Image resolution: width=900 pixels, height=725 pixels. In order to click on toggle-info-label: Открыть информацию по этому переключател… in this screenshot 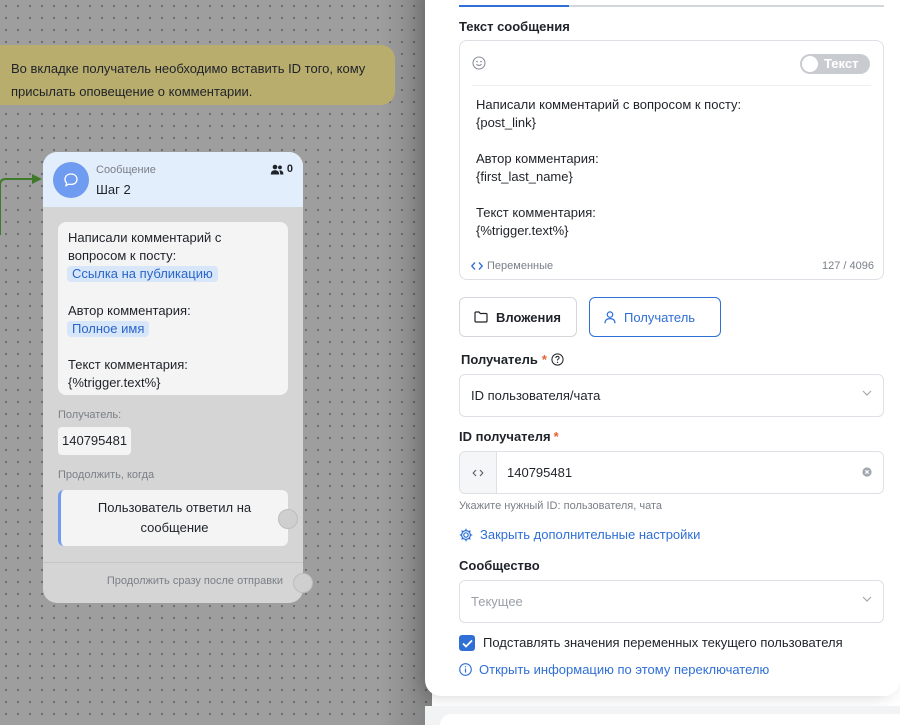, I will do `click(624, 669)`.